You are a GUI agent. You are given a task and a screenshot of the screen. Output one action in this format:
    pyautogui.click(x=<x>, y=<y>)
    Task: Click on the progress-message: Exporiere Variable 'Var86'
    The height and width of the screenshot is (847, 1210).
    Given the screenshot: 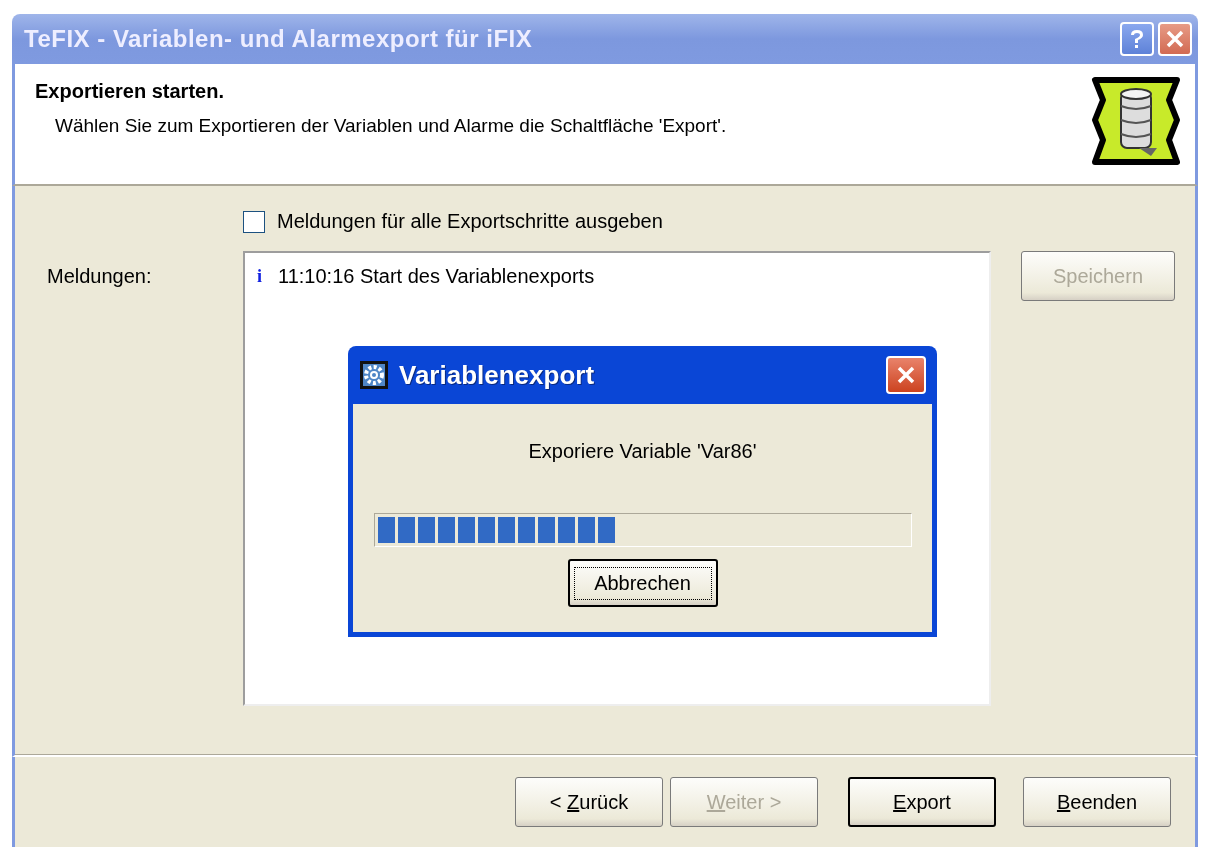 What is the action you would take?
    pyautogui.click(x=642, y=451)
    